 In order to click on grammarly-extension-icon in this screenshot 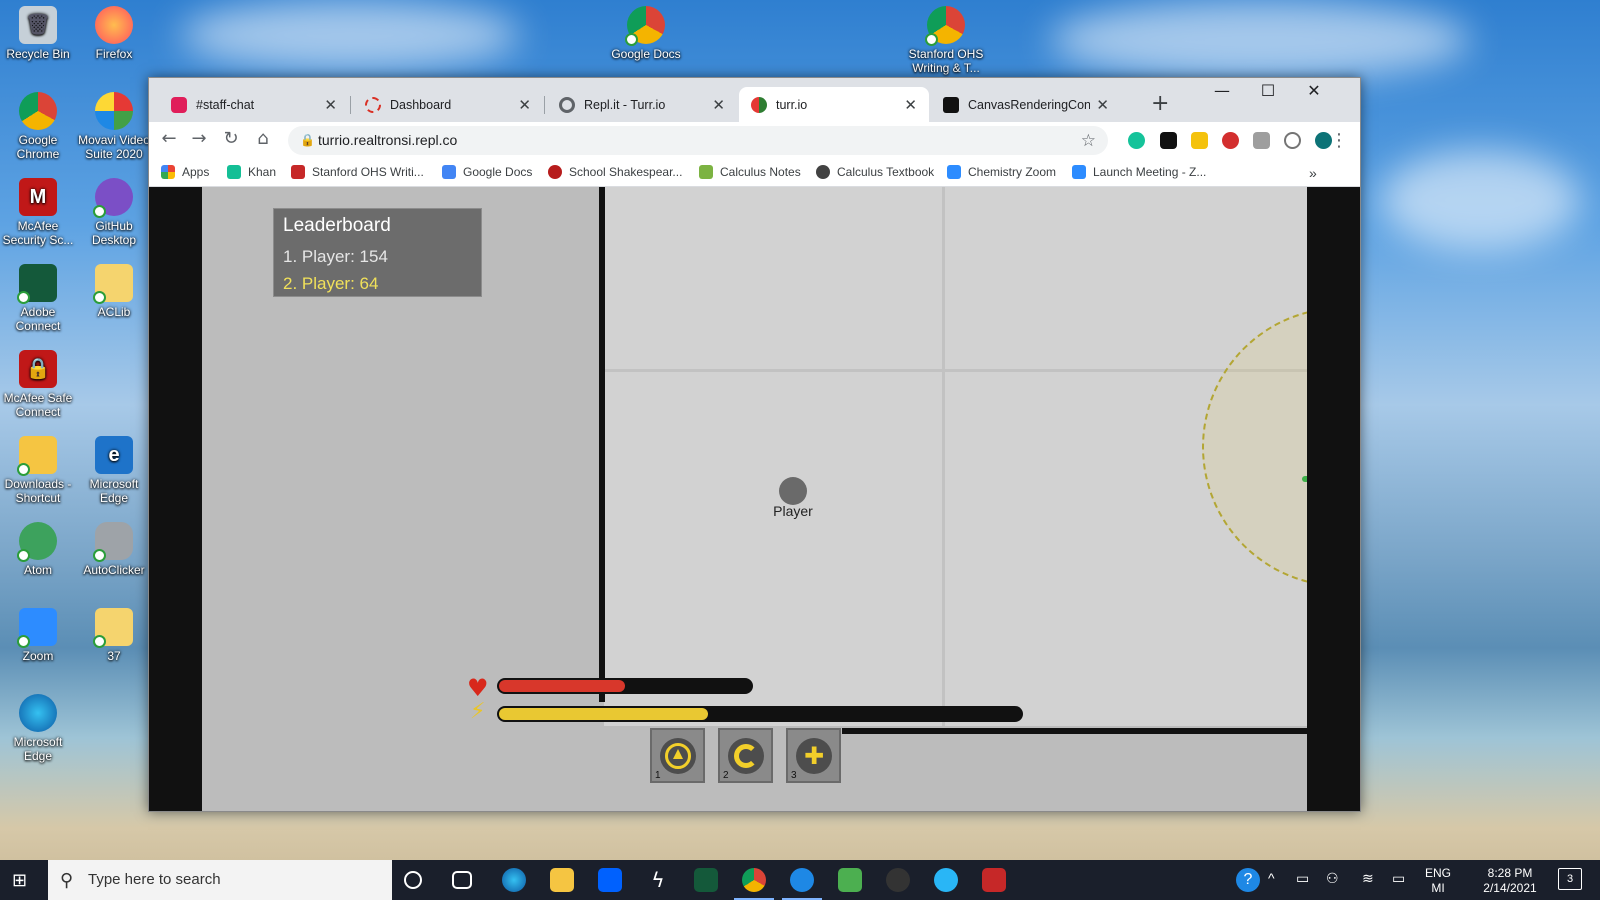, I will do `click(1136, 140)`.